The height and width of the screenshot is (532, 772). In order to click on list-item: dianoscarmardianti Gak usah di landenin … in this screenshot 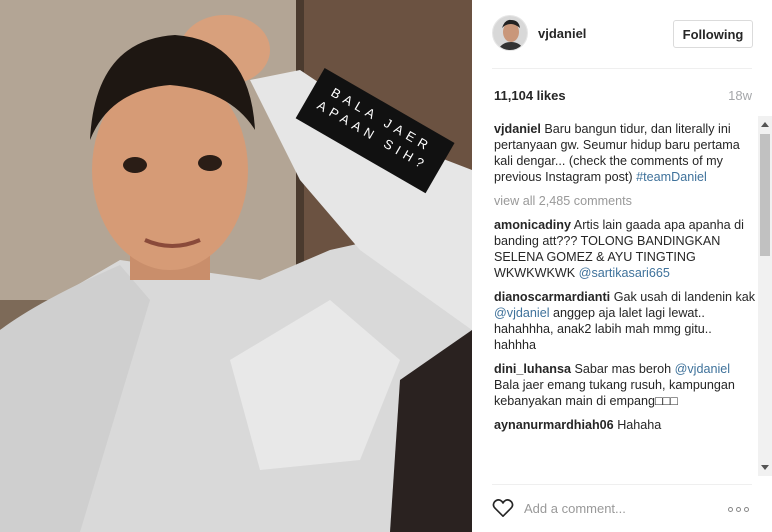, I will do `click(625, 321)`.